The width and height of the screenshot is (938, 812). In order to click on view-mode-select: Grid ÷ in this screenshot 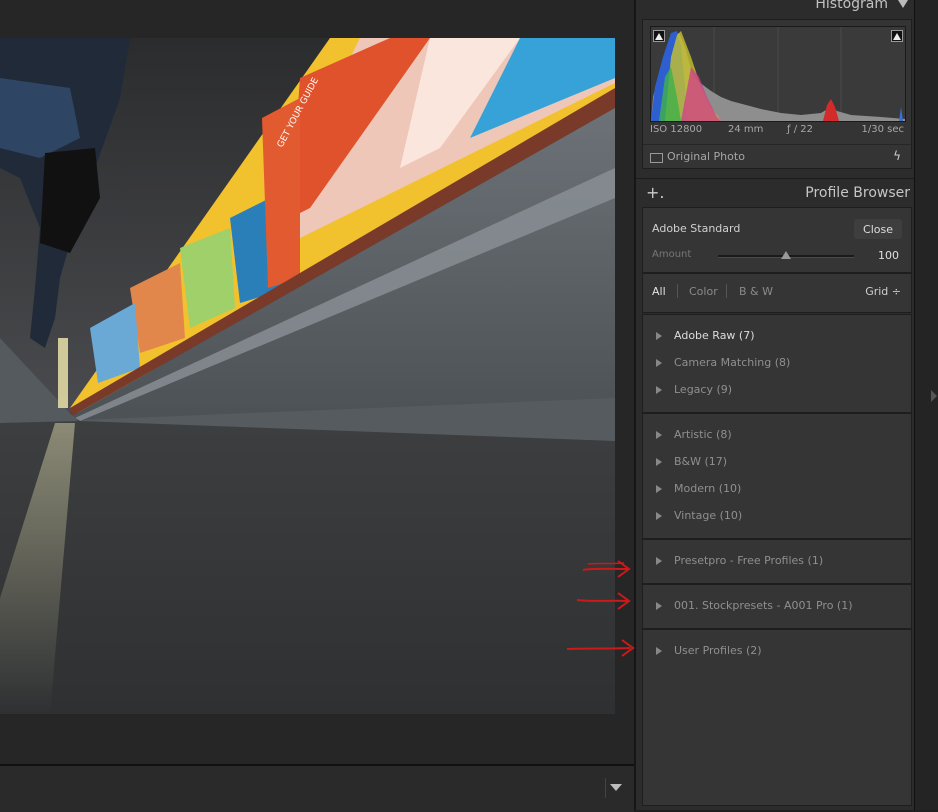, I will do `click(883, 291)`.